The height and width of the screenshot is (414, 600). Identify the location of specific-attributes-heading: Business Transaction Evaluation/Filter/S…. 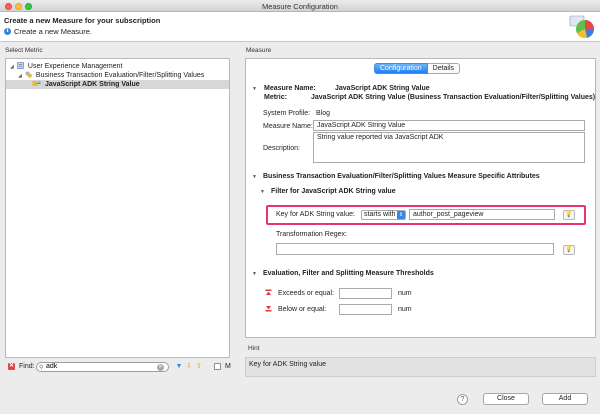
(401, 176).